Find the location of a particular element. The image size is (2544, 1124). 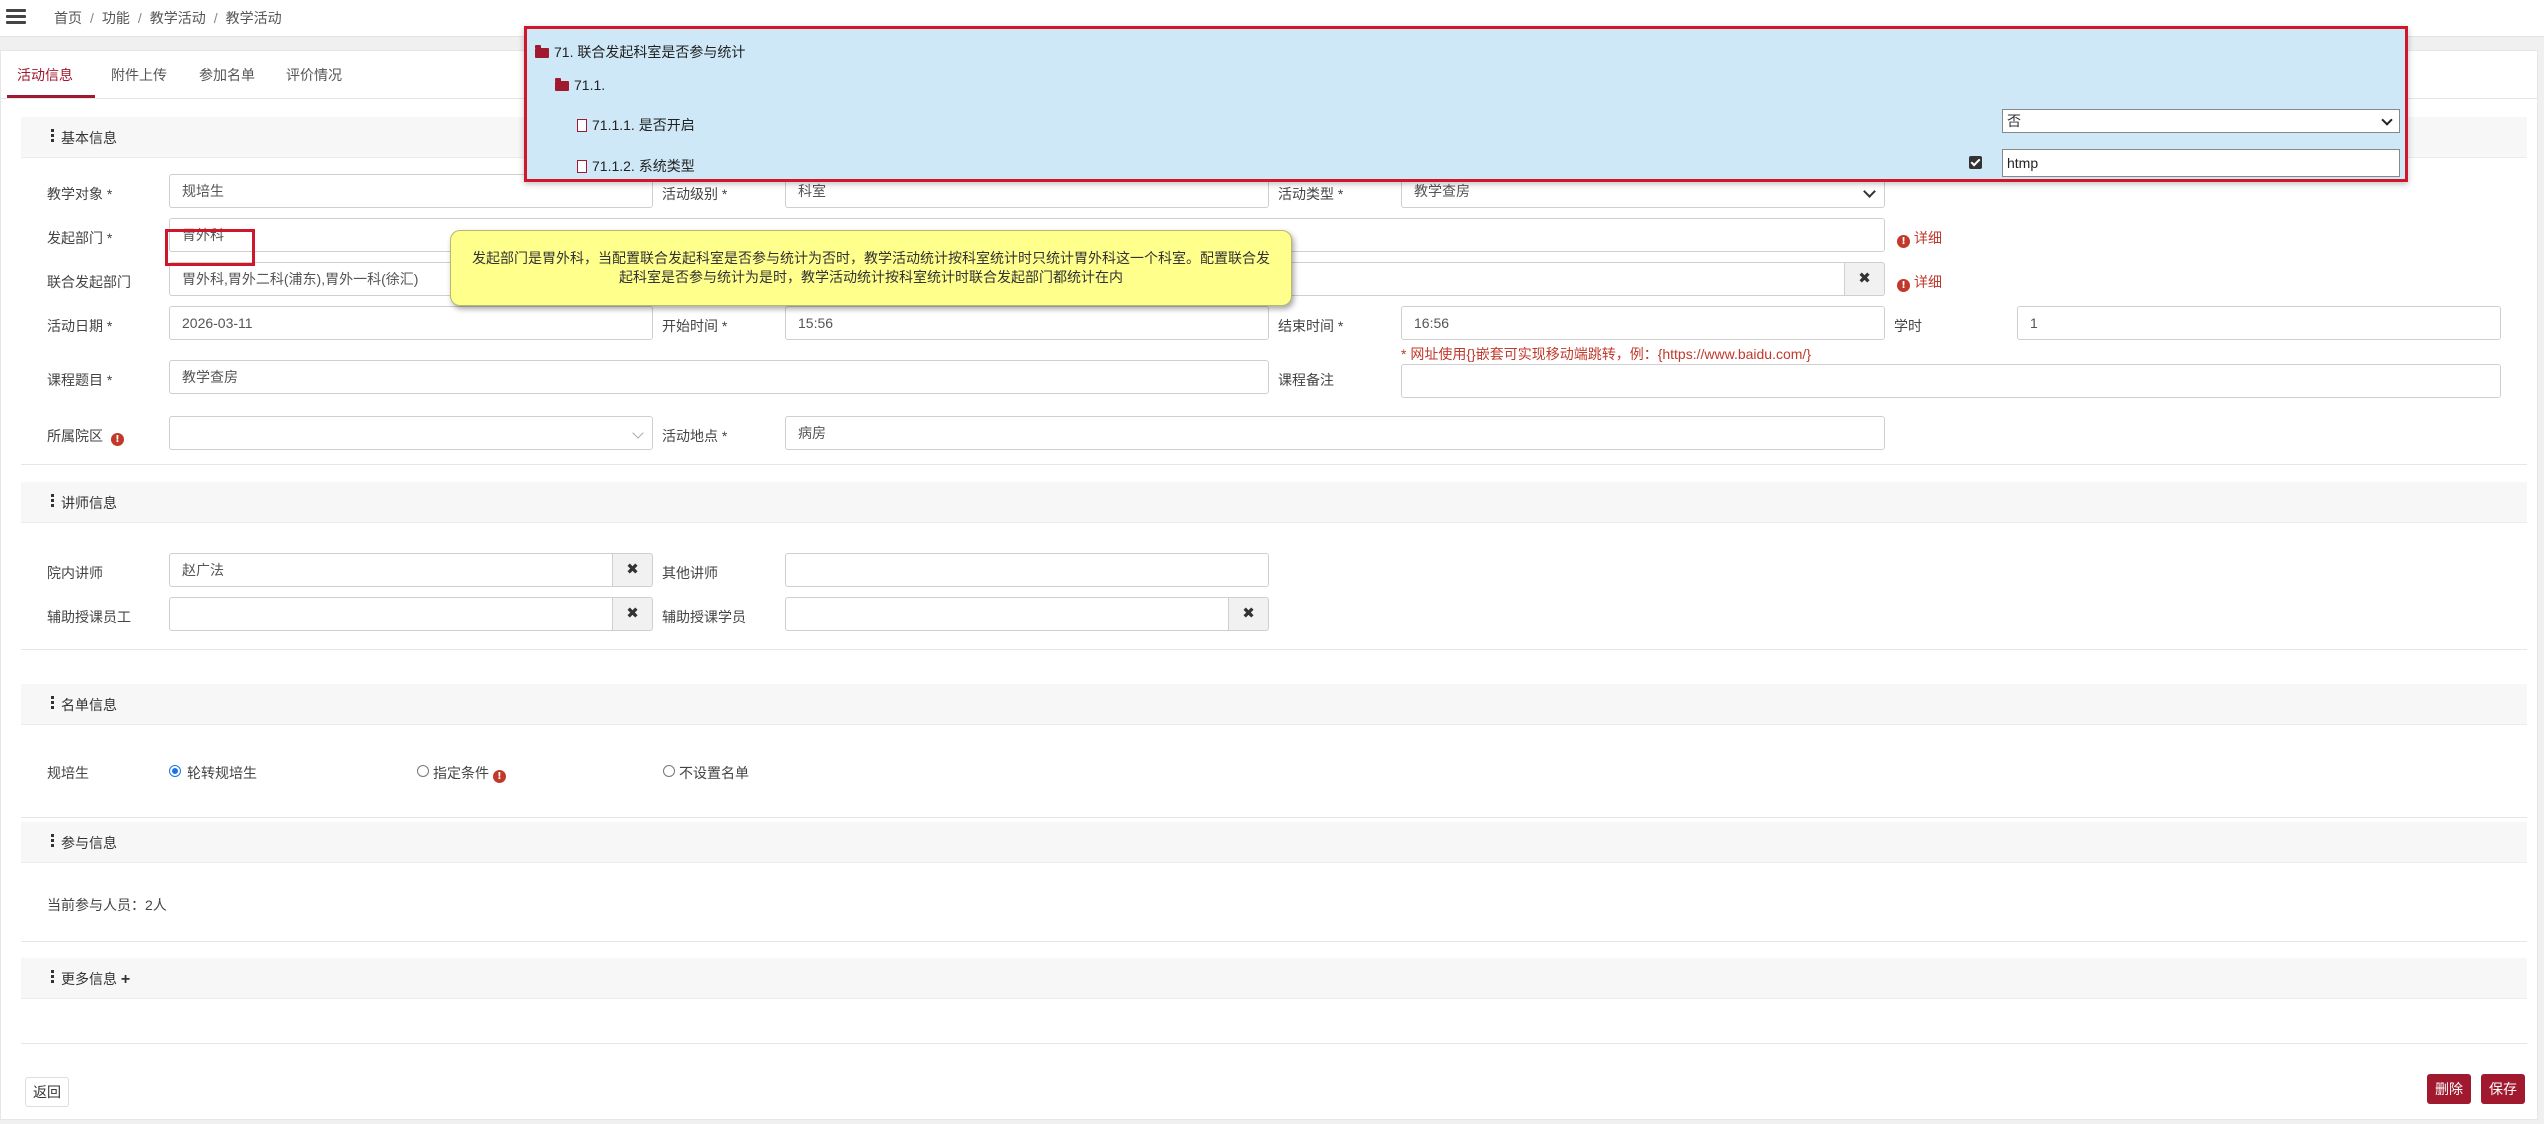

section-body-teacher: 院内讲师 赵广法 ✖ 其他讲师 辅助授课员工 ✖ 辅助授课学员 ✖ is located at coordinates (1274, 586).